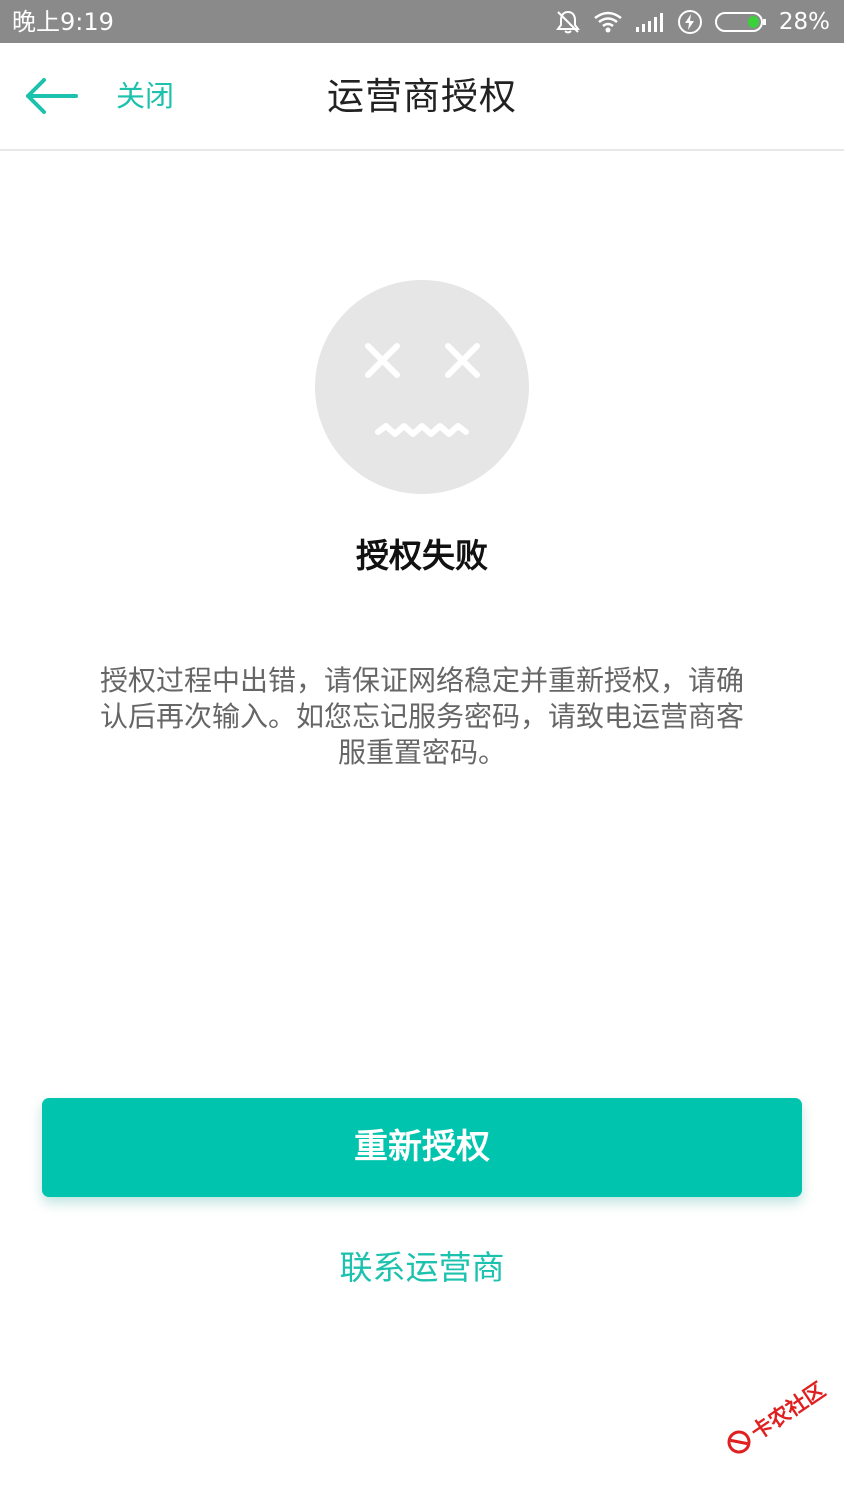  I want to click on nav-bar: 关闭 运营商授权, so click(422, 97).